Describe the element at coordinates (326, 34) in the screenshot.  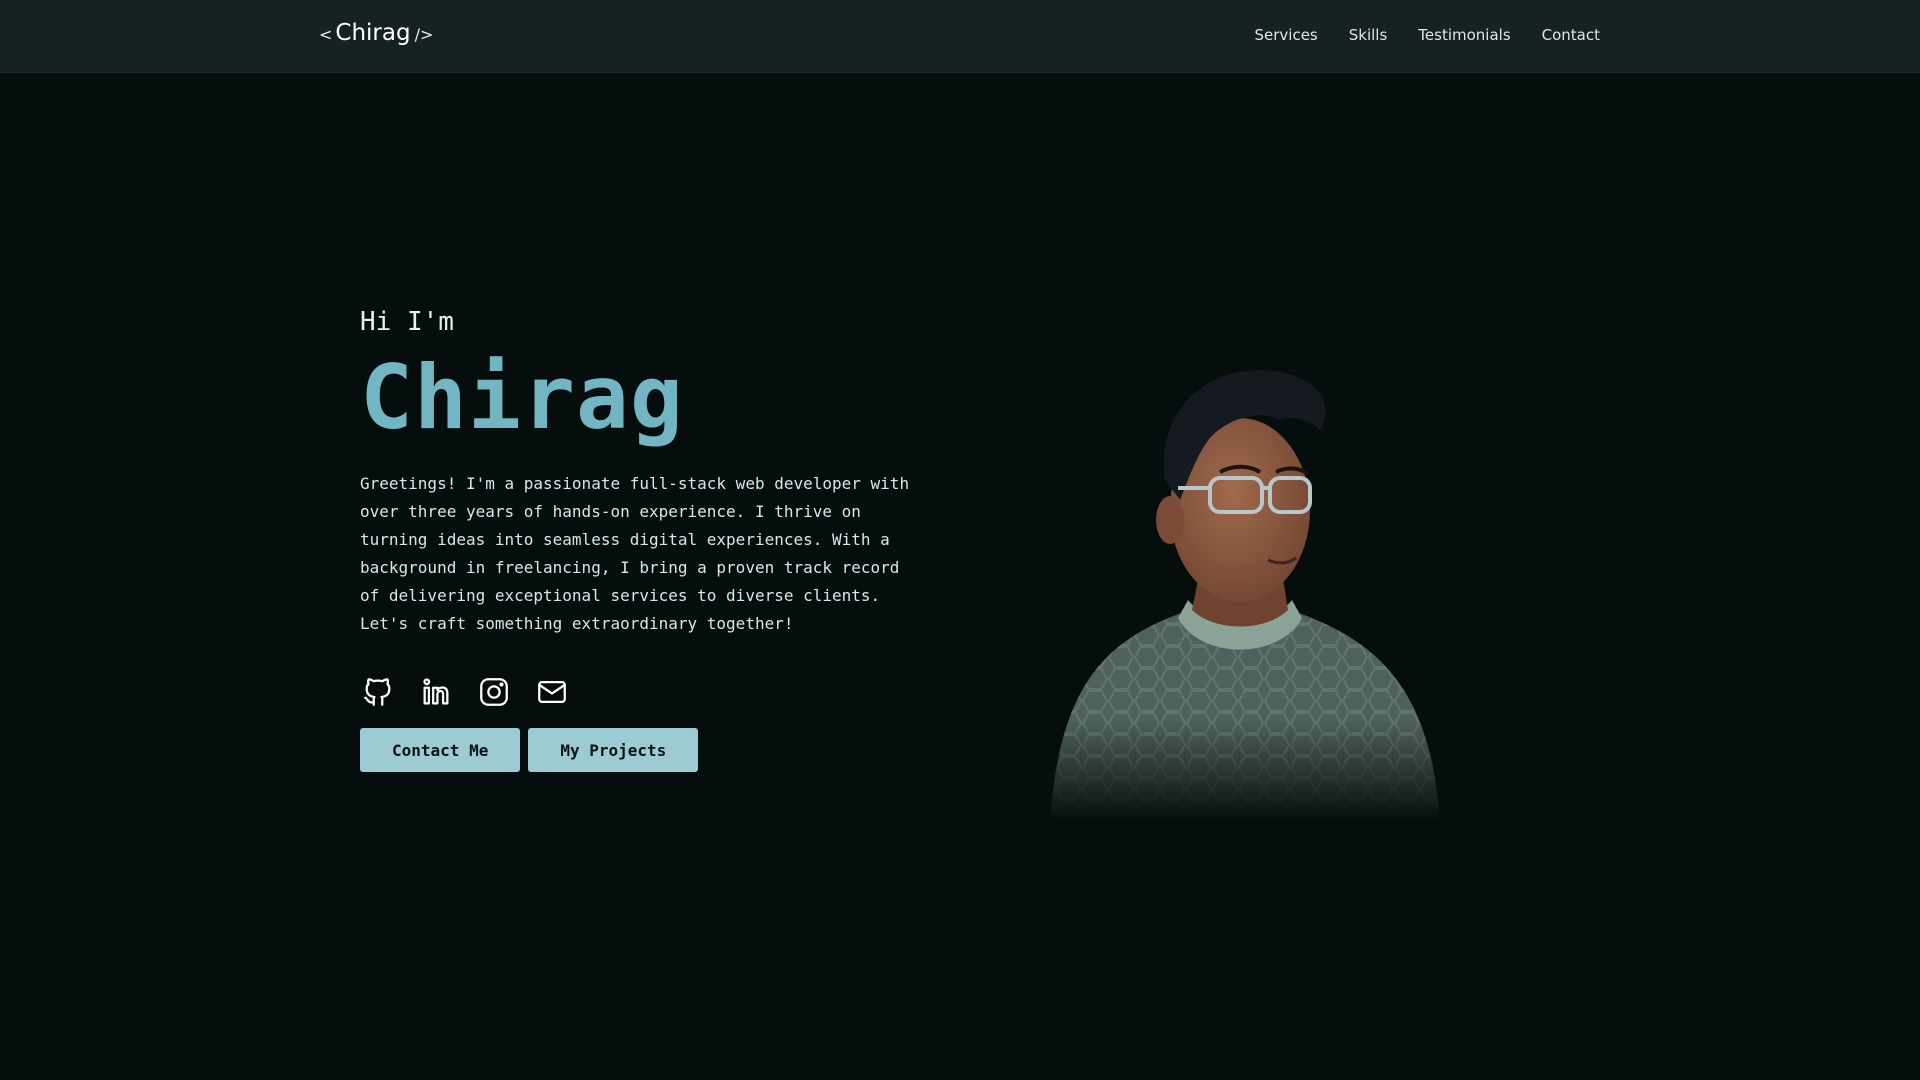
I see `brand-open-bracket: <` at that location.